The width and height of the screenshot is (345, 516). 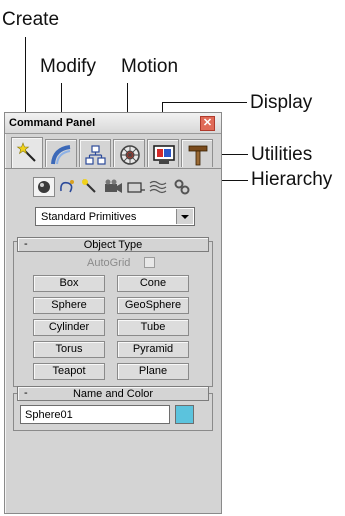 What do you see at coordinates (95, 414) in the screenshot?
I see `object-name-field: Sphere01` at bounding box center [95, 414].